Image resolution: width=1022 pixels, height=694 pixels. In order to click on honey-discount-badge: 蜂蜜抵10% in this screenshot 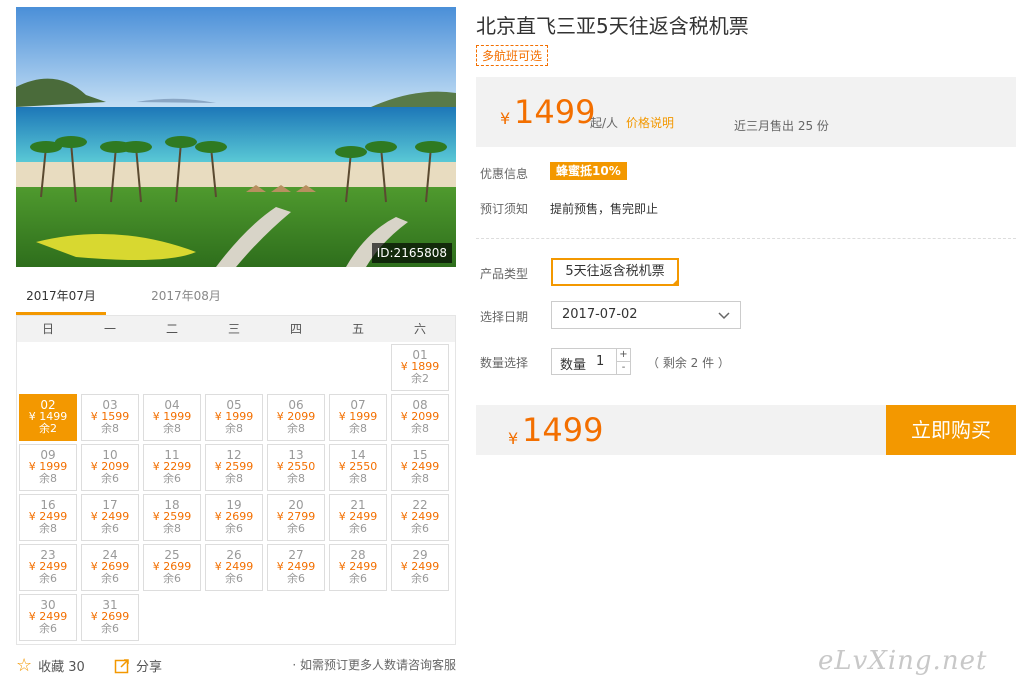, I will do `click(588, 171)`.